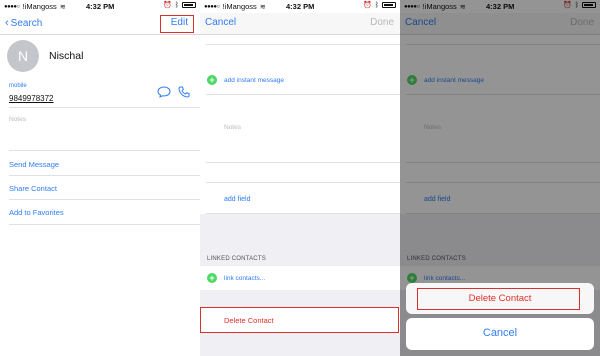 This screenshot has width=600, height=356. Describe the element at coordinates (236, 259) in the screenshot. I see `linked-contacts-title: LINKED CONTACTS` at that location.